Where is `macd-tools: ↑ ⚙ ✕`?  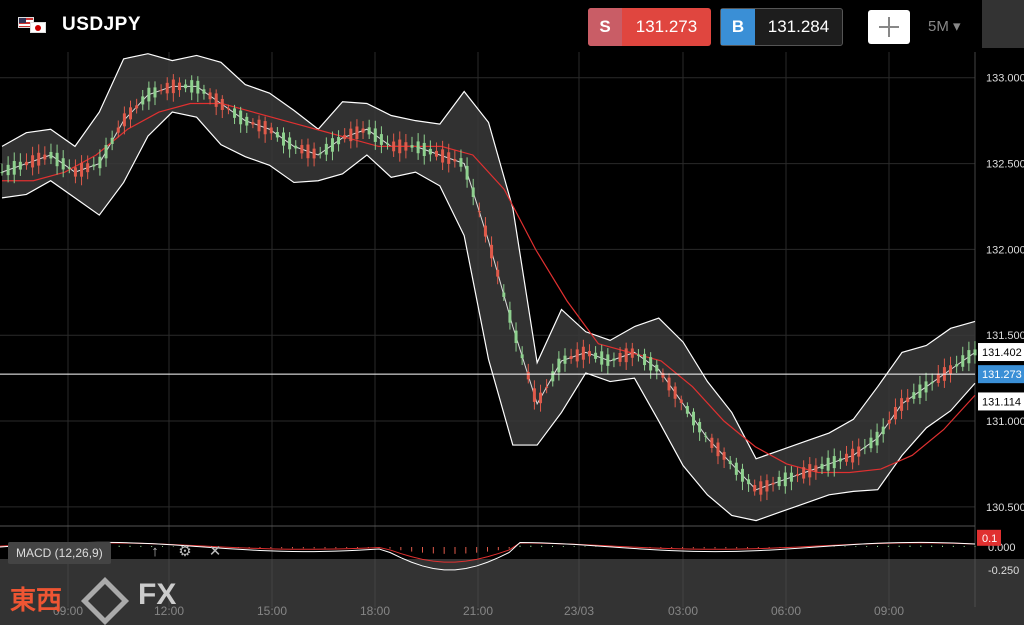
macd-tools: ↑ ⚙ ✕ is located at coordinates (185, 551).